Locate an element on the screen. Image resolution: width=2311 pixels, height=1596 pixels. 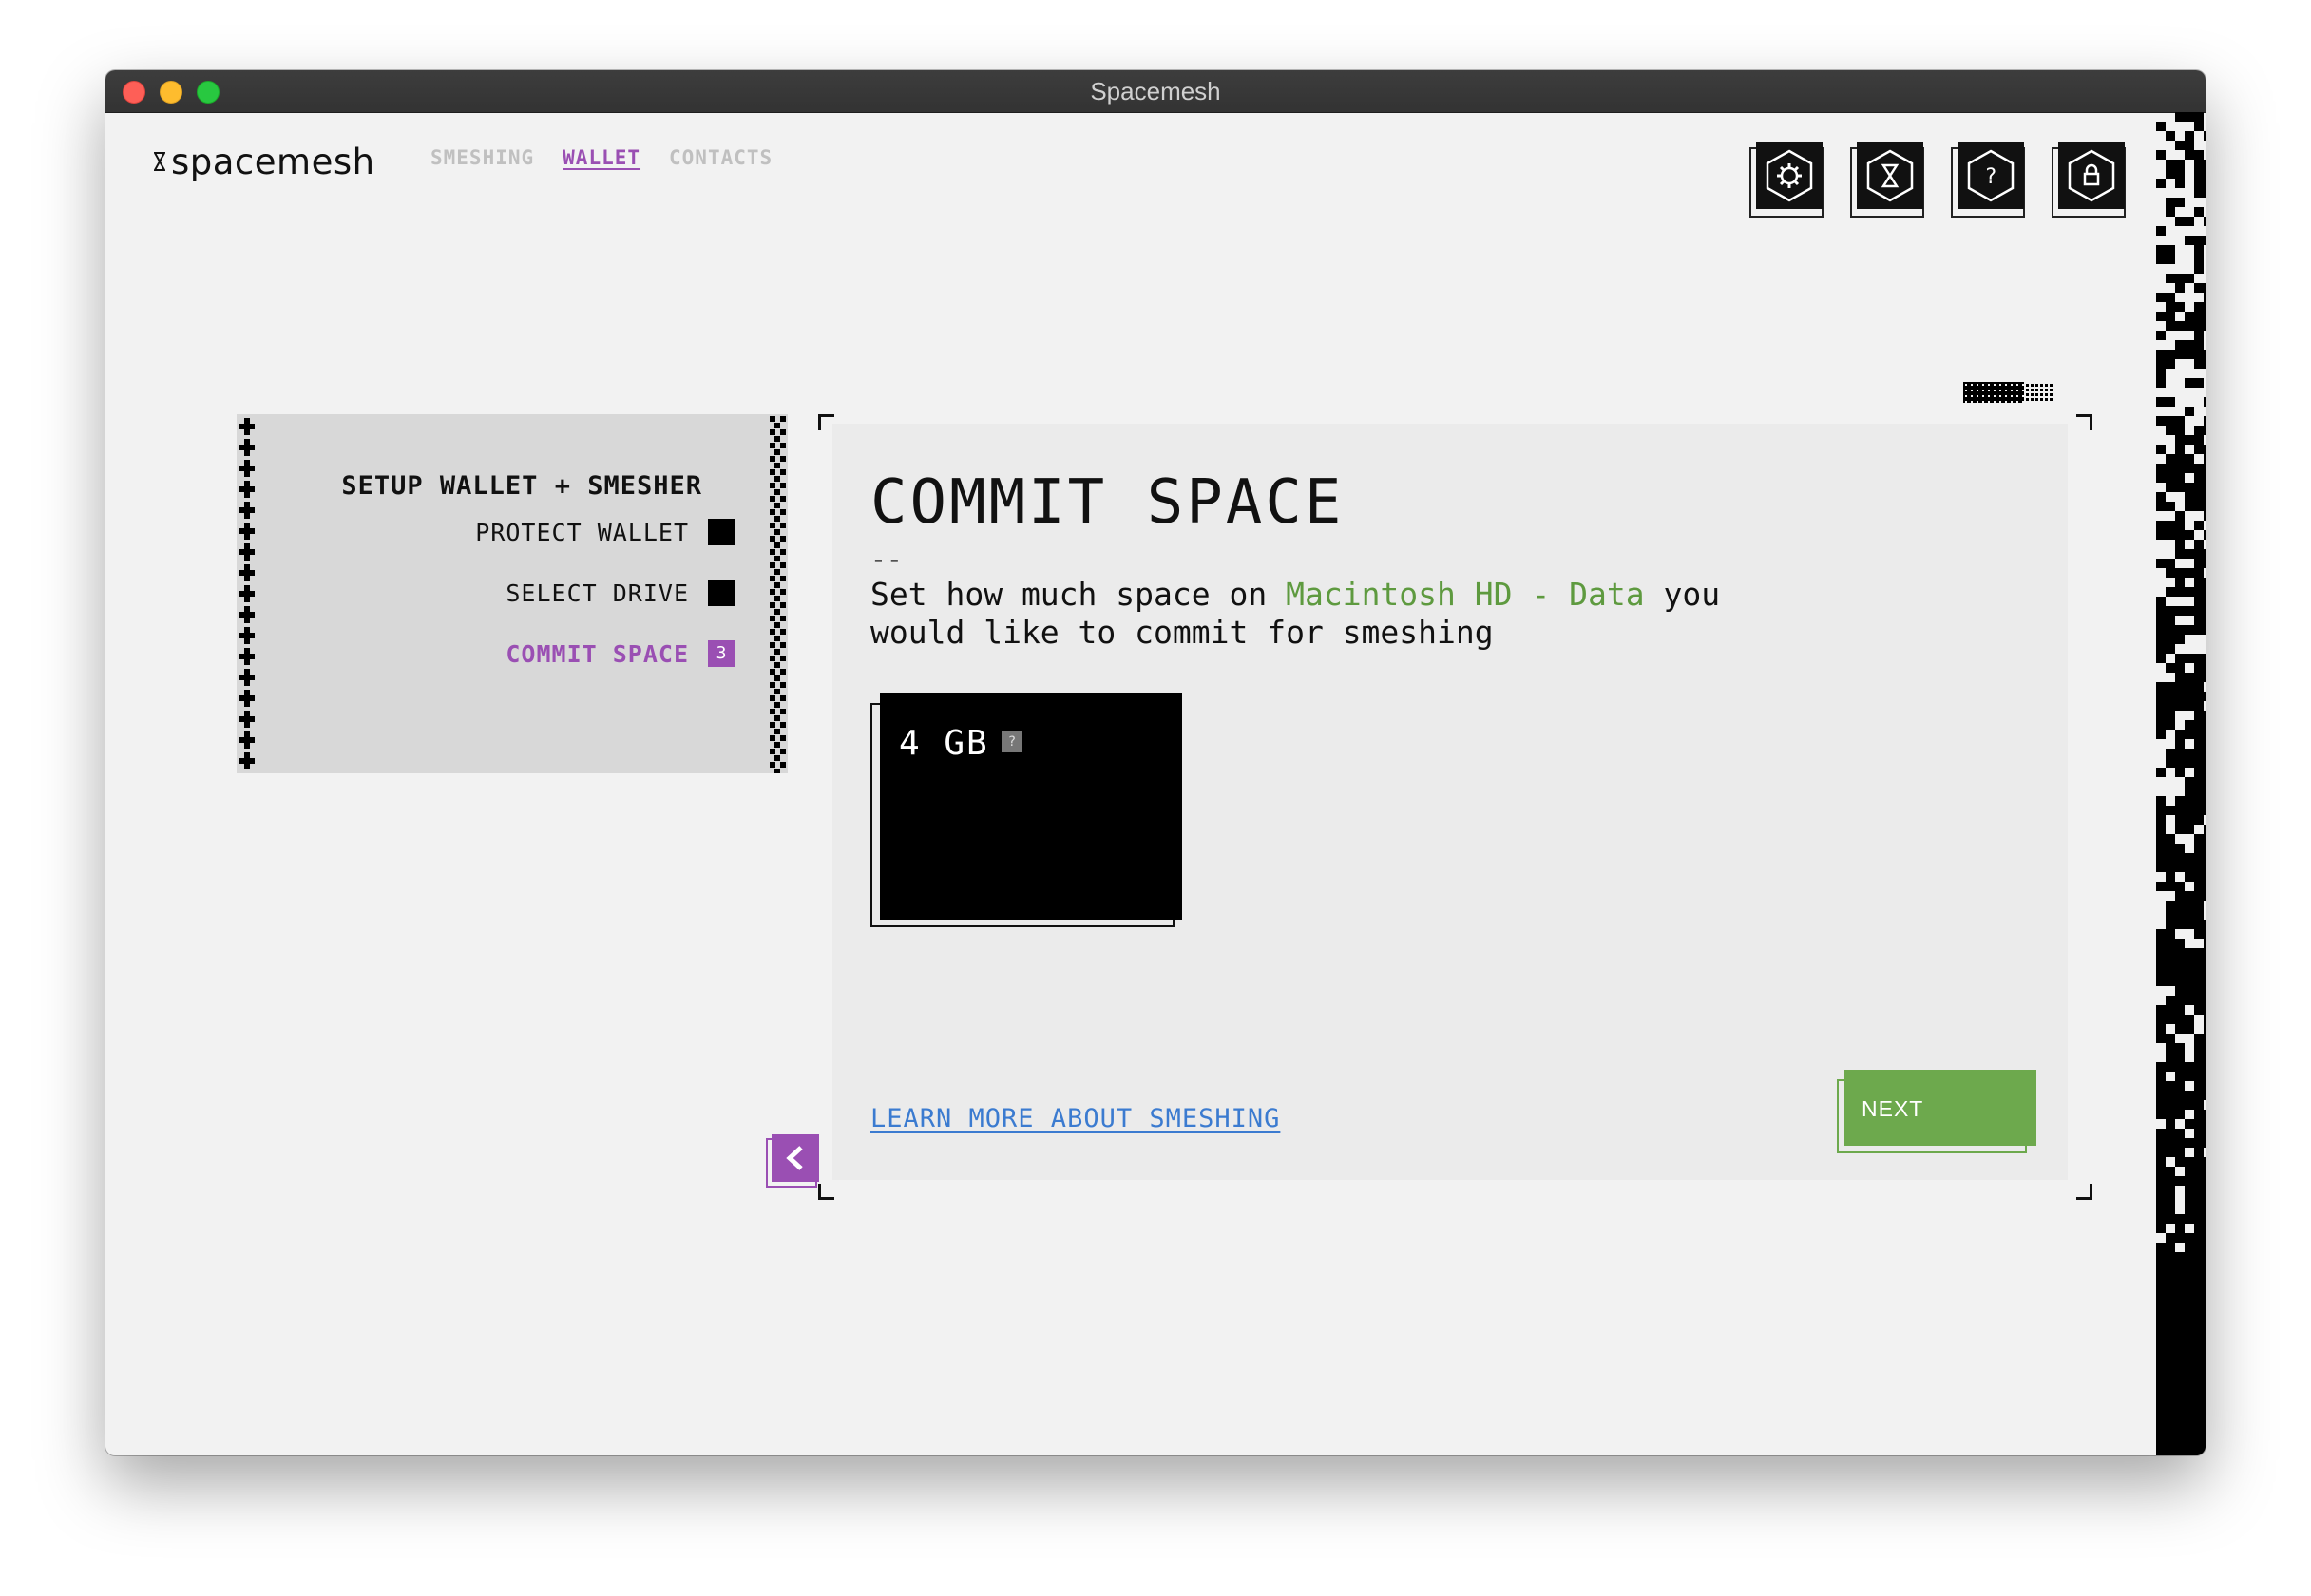
step-label: SELECT DRIVE is located at coordinates (597, 593).